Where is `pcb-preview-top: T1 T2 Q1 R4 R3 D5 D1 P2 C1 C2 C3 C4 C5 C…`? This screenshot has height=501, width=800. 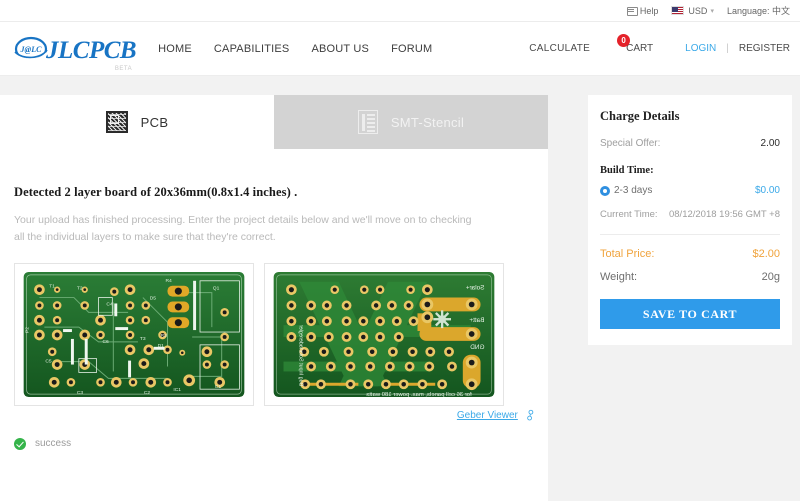 pcb-preview-top: T1 T2 Q1 R4 R3 D5 D1 P2 C1 C2 C3 C4 C5 C… is located at coordinates (134, 334).